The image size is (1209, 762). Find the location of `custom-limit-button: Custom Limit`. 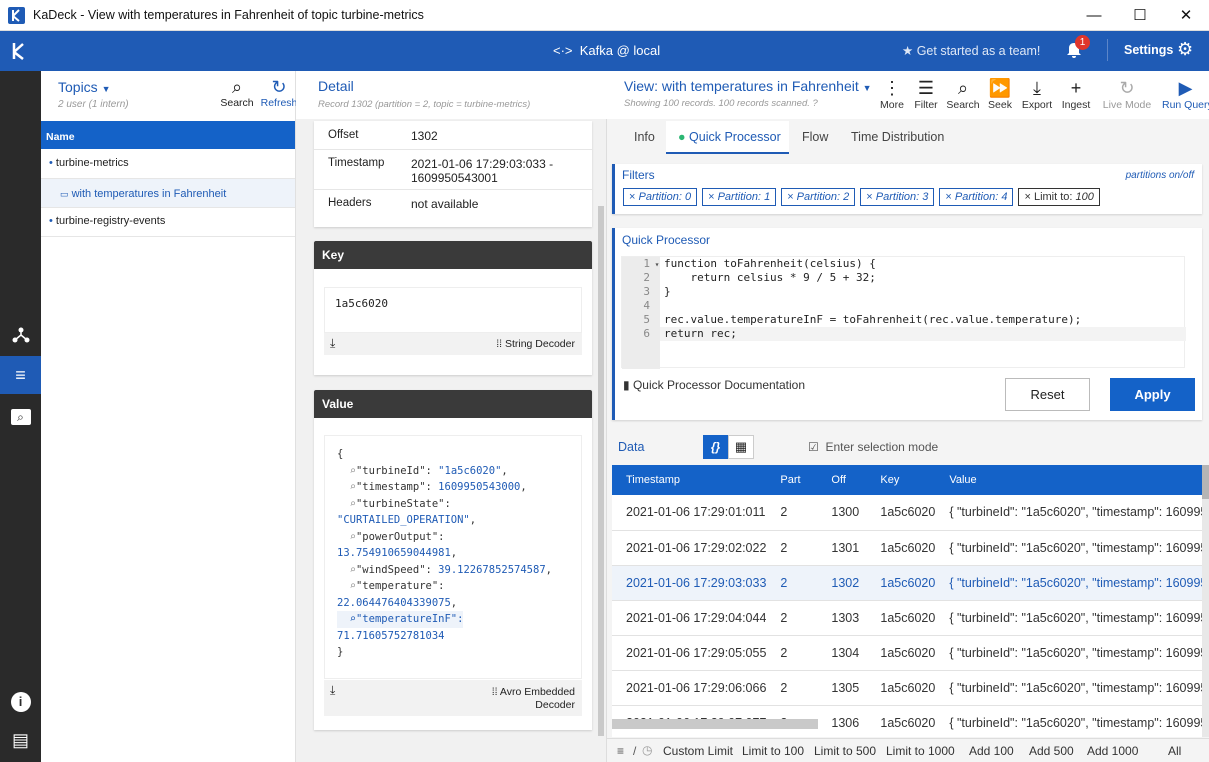

custom-limit-button: Custom Limit is located at coordinates (698, 751).